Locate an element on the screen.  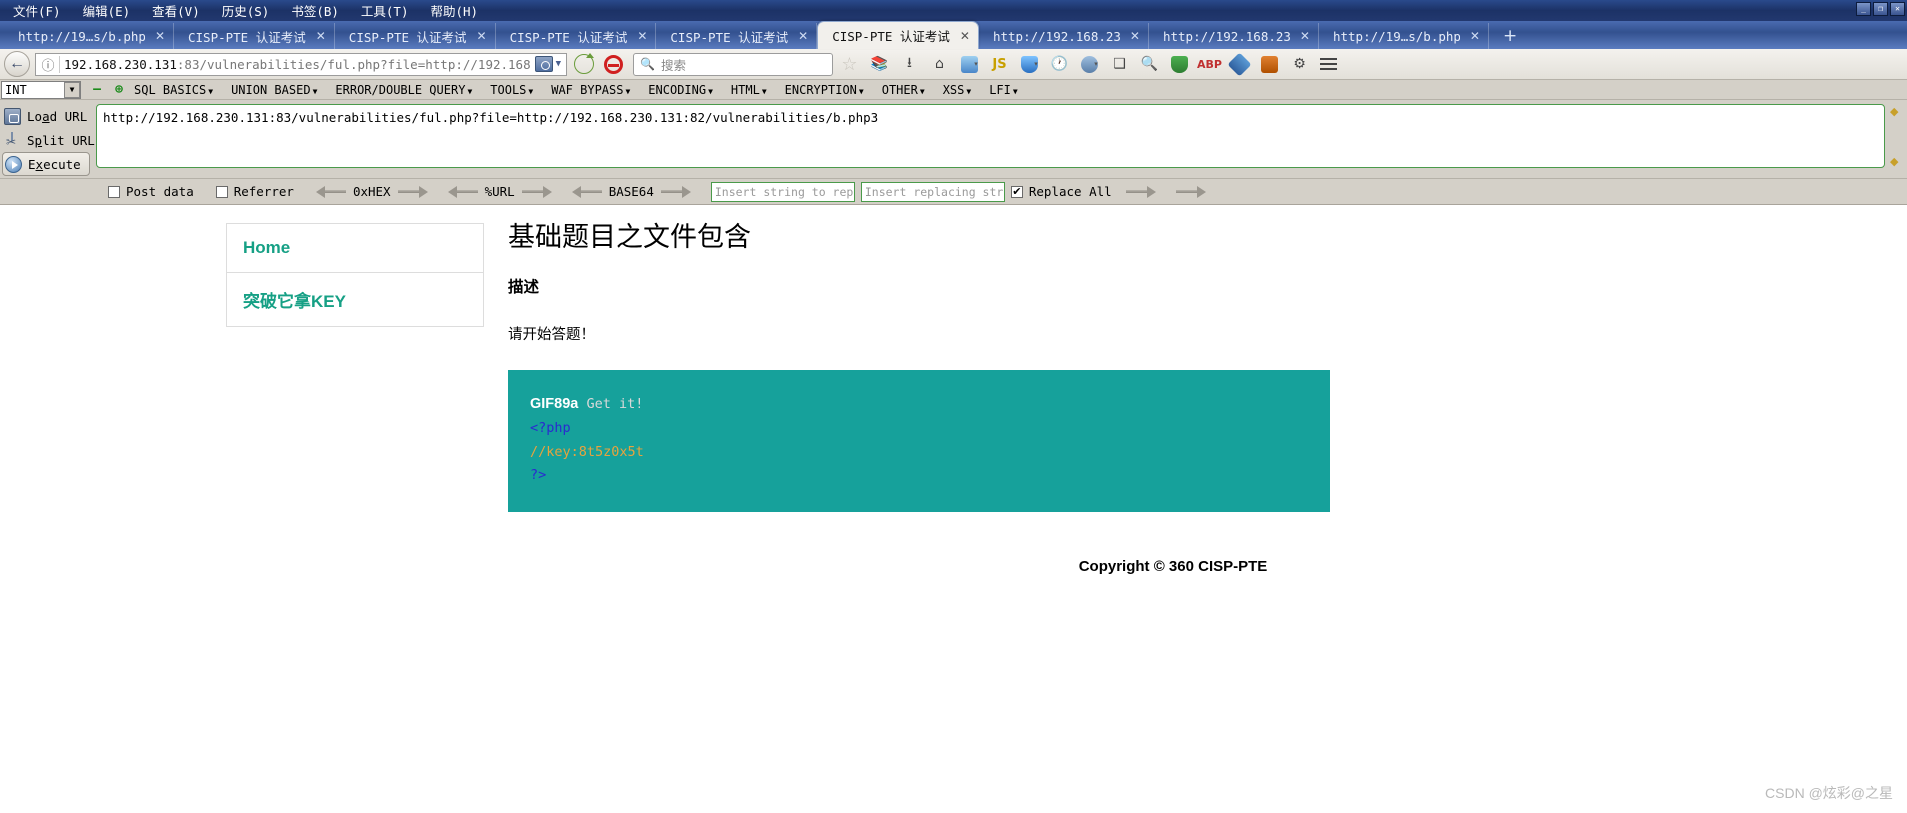
url-decode-button is located at coordinates (462, 191).